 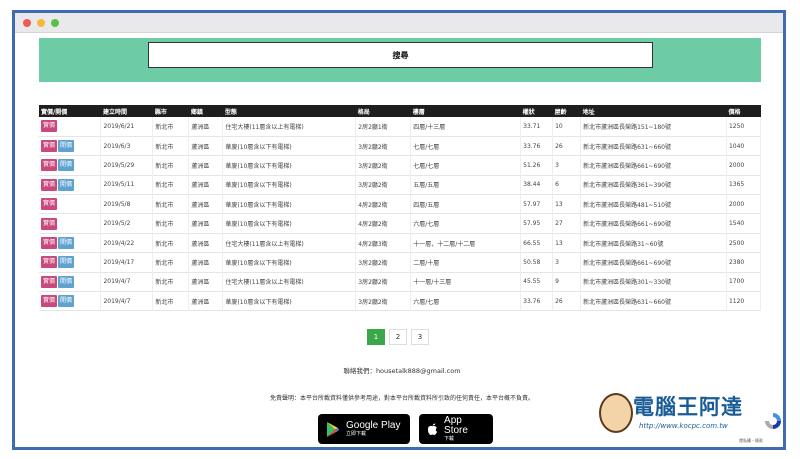 What do you see at coordinates (744, 185) in the screenshot?
I see `cell-price: 1365` at bounding box center [744, 185].